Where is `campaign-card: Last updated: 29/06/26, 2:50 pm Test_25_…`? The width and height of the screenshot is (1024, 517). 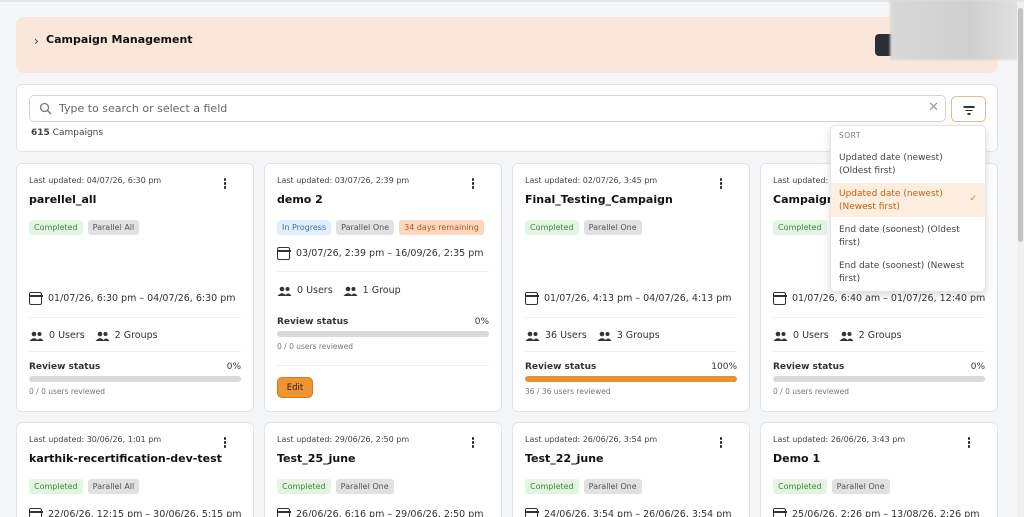
campaign-card: Last updated: 29/06/26, 2:50 pm Test_25_… is located at coordinates (383, 469).